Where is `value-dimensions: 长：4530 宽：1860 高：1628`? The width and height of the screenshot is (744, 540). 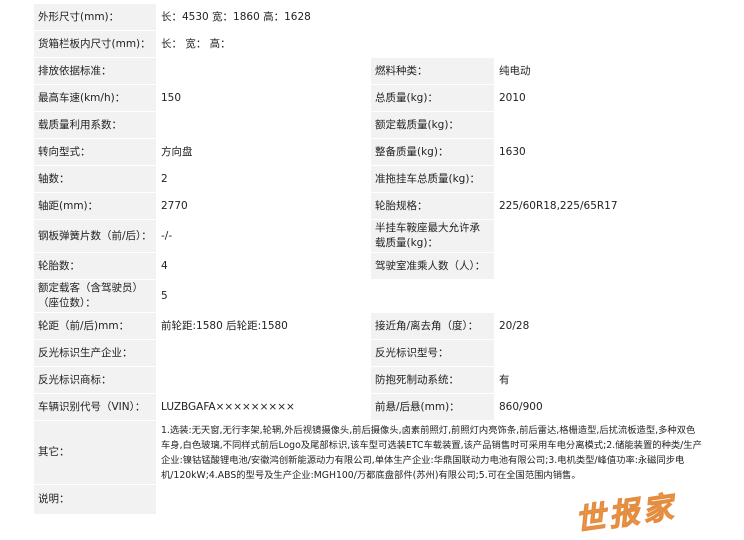 value-dimensions: 长：4530 宽：1860 高：1628 is located at coordinates (432, 17).